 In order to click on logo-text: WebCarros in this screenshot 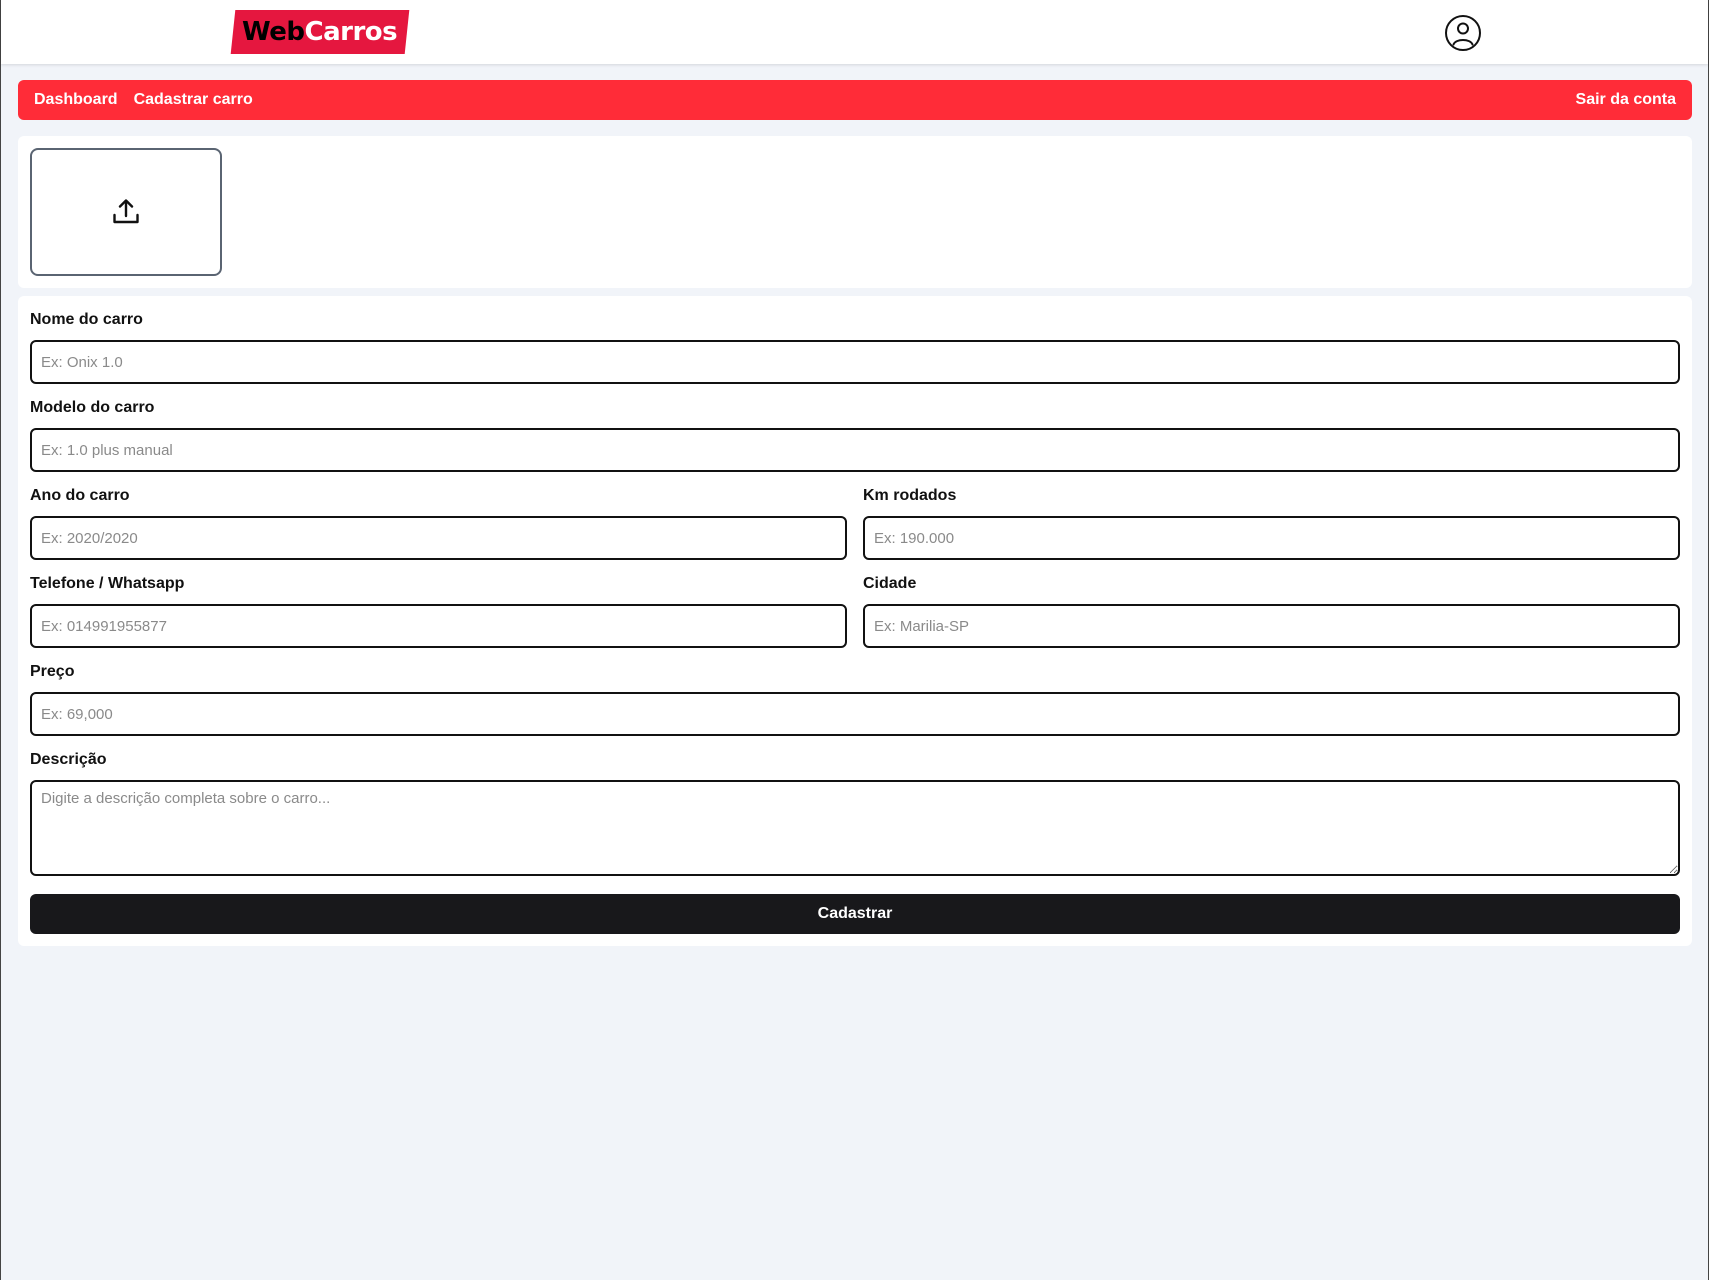, I will do `click(320, 32)`.